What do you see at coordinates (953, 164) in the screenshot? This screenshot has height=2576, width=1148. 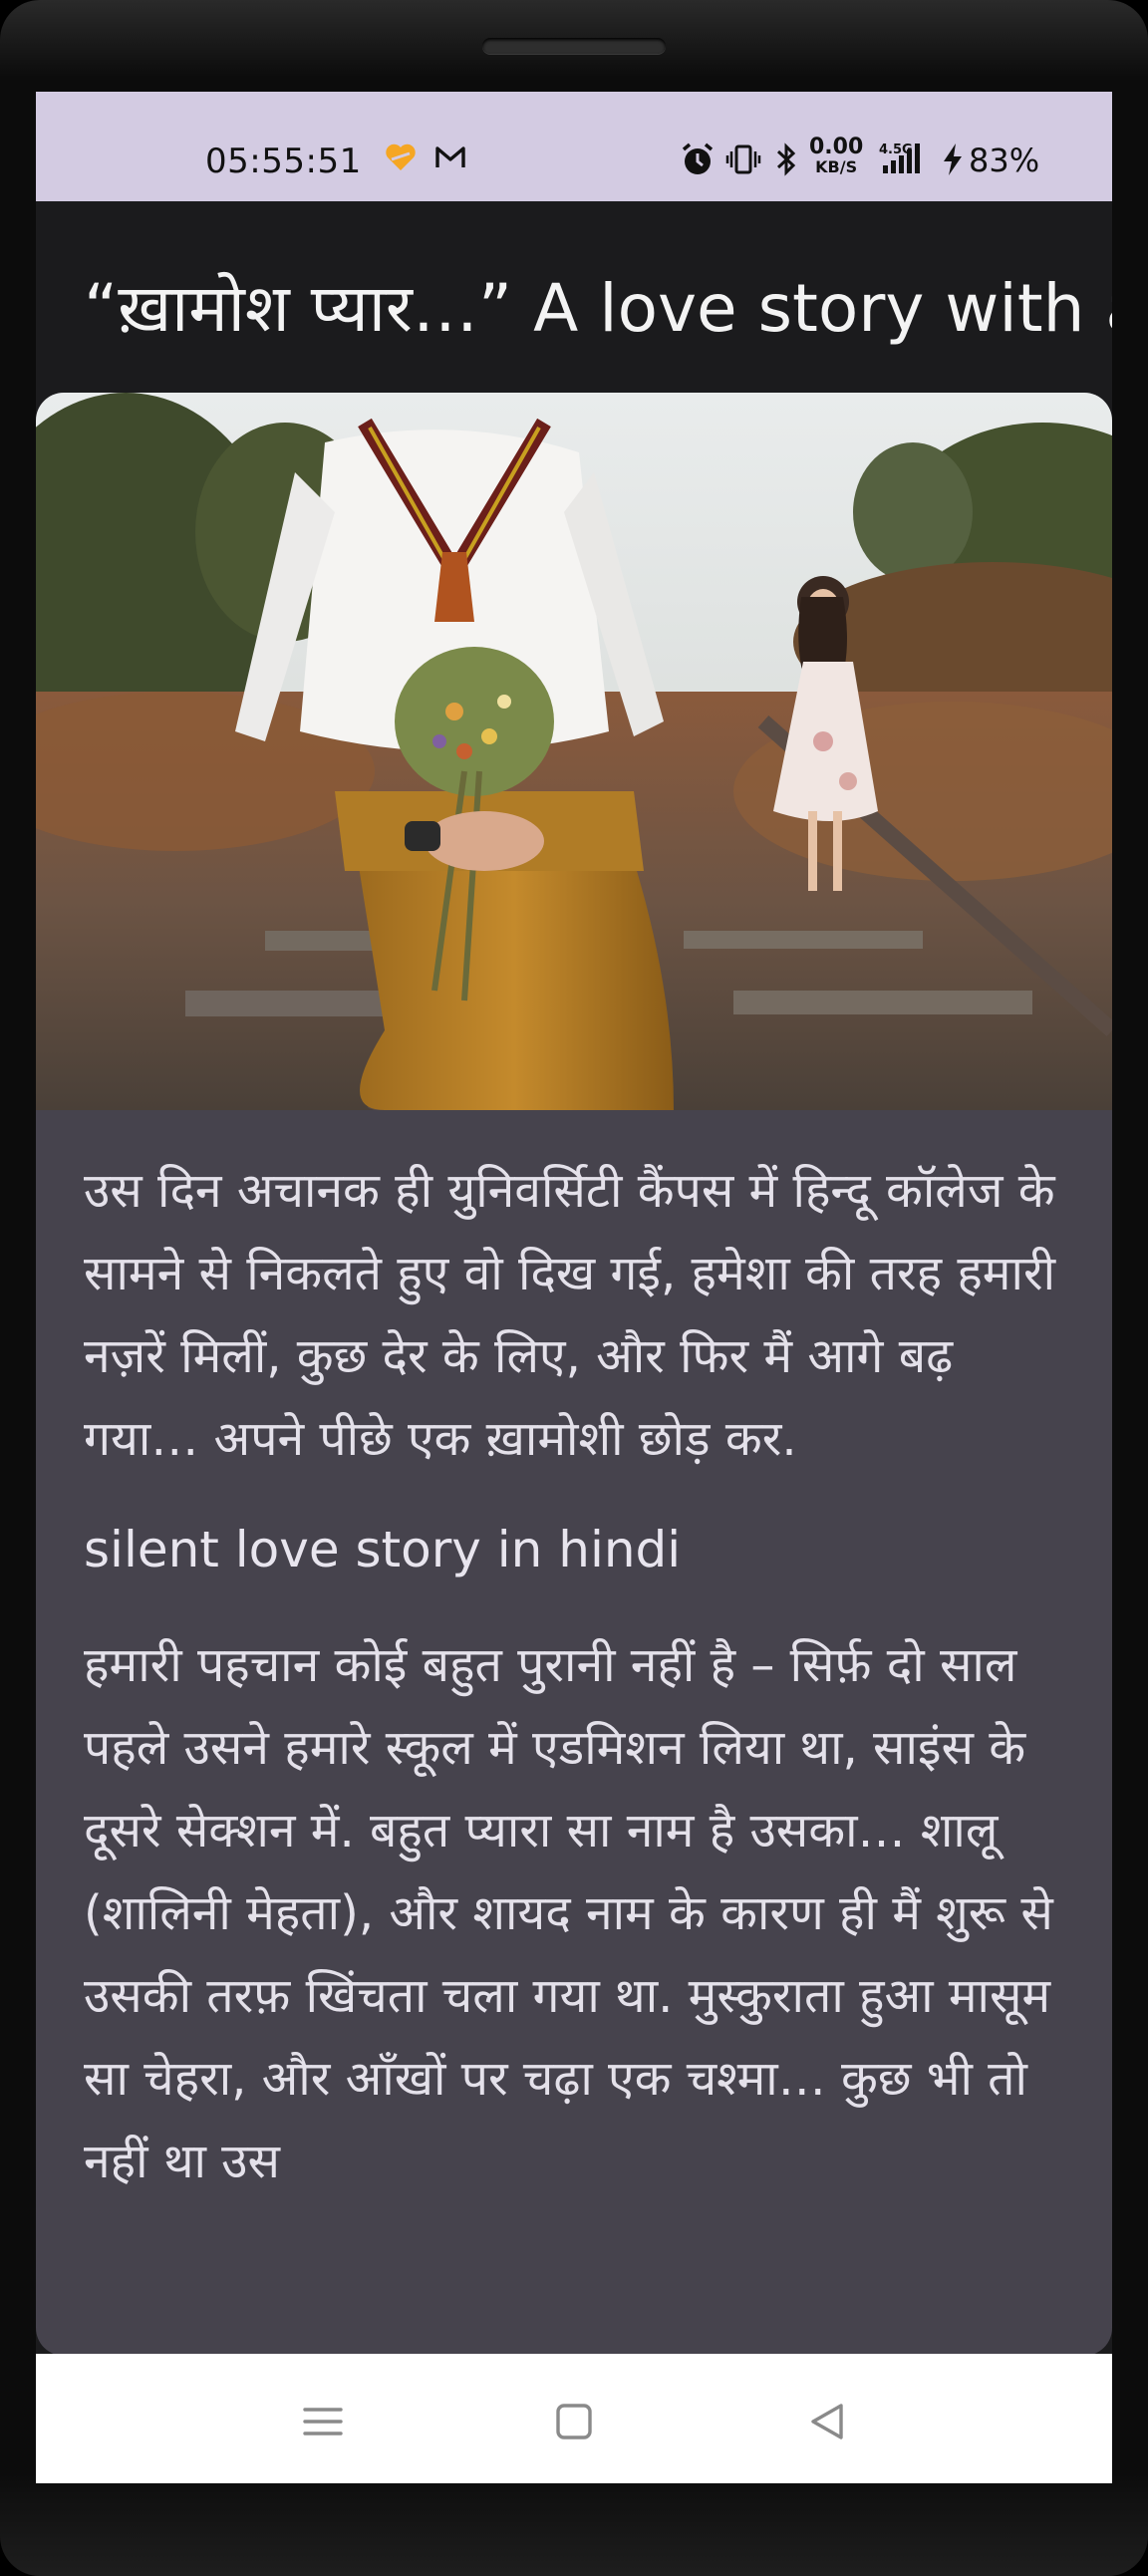 I see `charging-icon` at bounding box center [953, 164].